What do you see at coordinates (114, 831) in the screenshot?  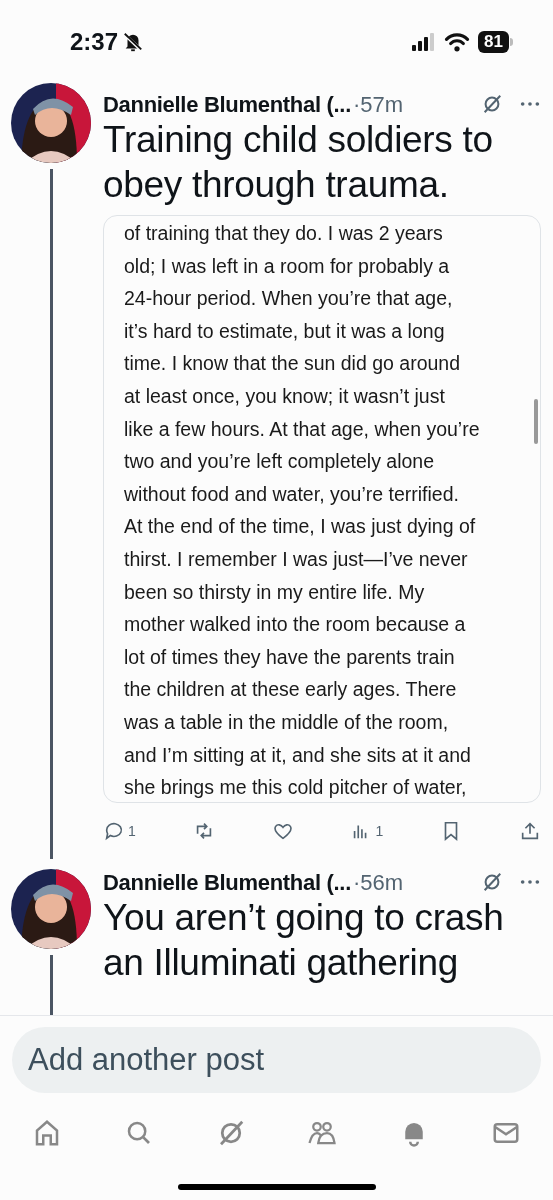 I see `speech-bubble-icon` at bounding box center [114, 831].